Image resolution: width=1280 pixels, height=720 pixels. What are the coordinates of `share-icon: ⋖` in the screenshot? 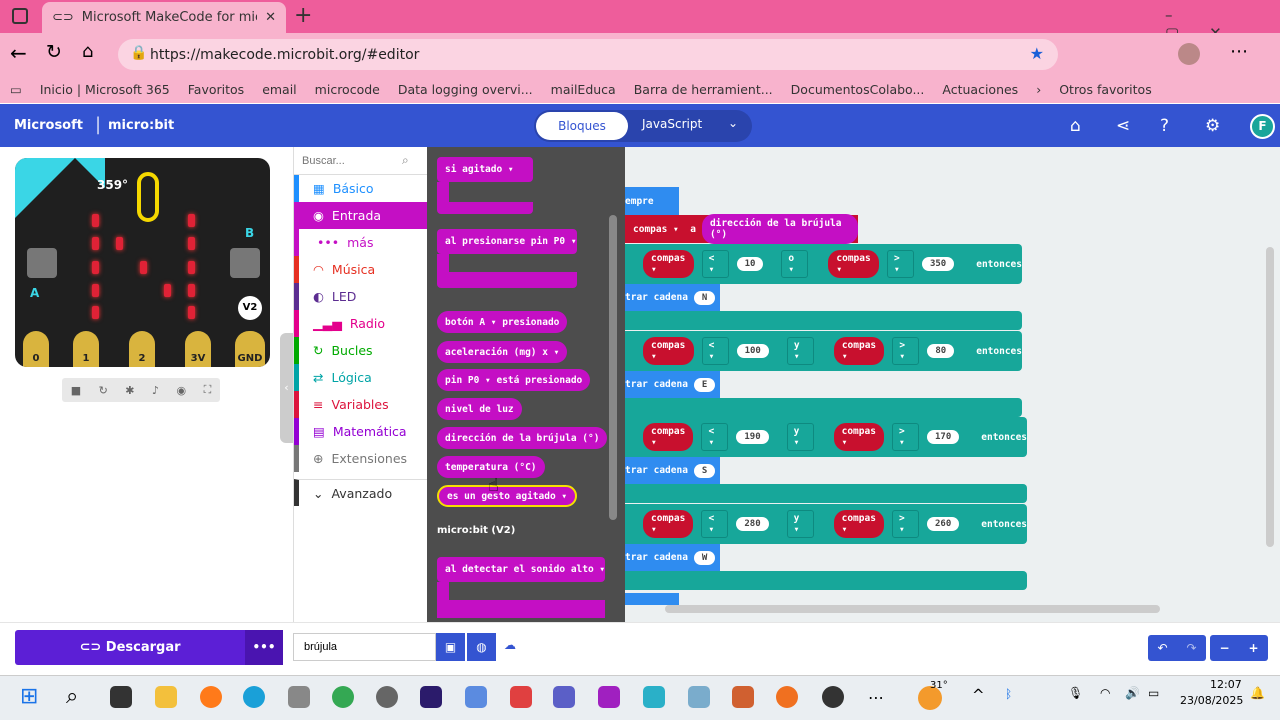 It's located at (1123, 126).